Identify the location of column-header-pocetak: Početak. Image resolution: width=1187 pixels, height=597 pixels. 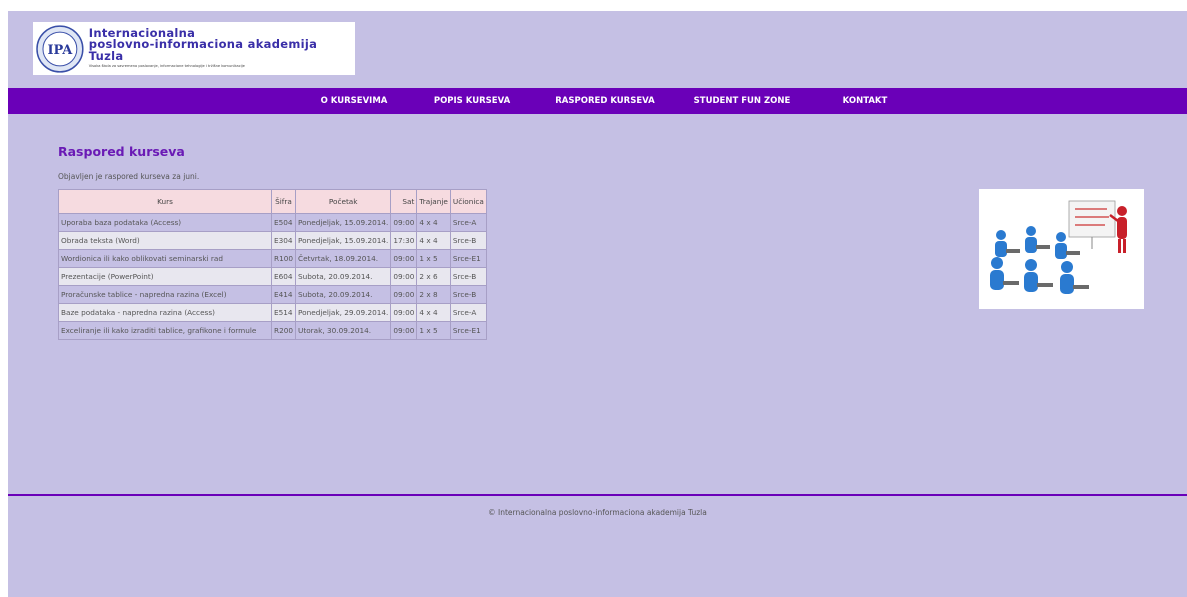
(343, 201).